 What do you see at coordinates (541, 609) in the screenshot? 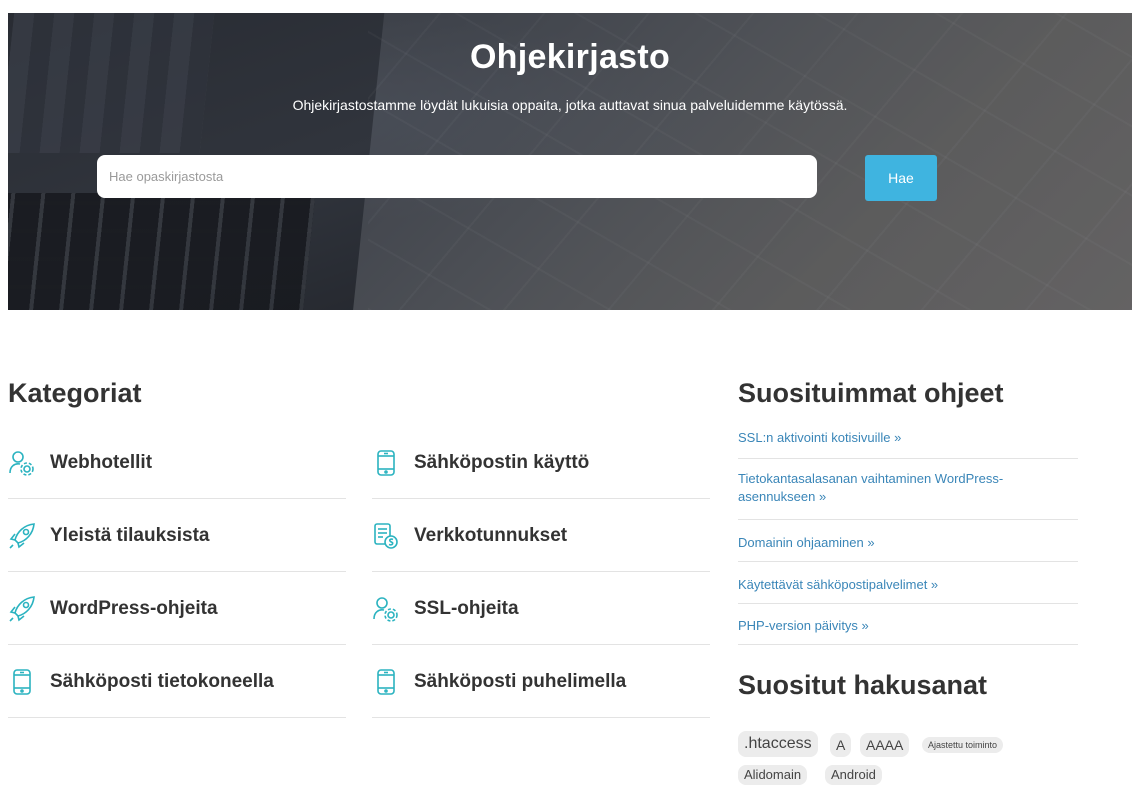
I see `category-ssl-ohjeita: SSL-ohjeita` at bounding box center [541, 609].